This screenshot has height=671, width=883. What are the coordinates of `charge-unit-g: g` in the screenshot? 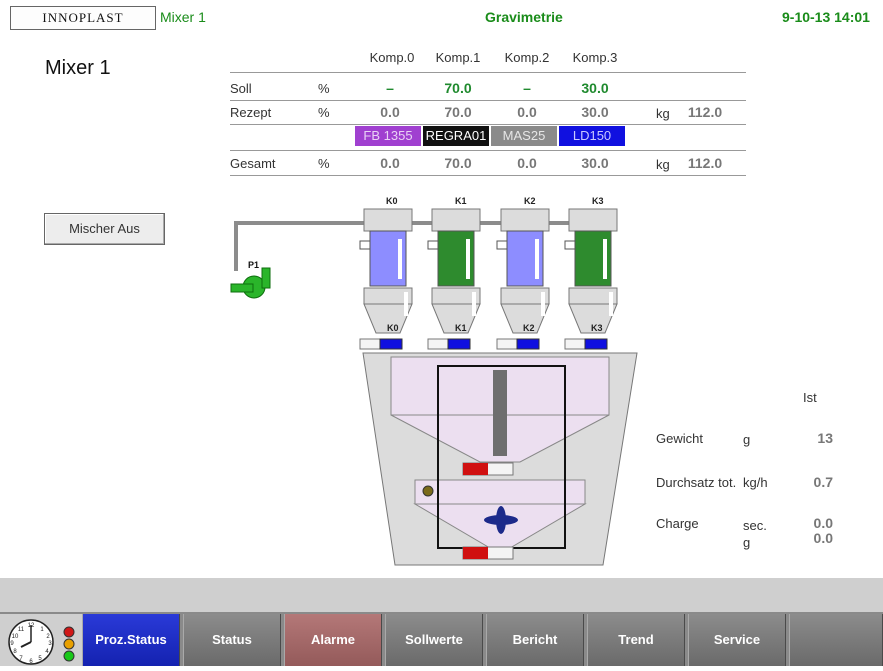 It's located at (747, 542).